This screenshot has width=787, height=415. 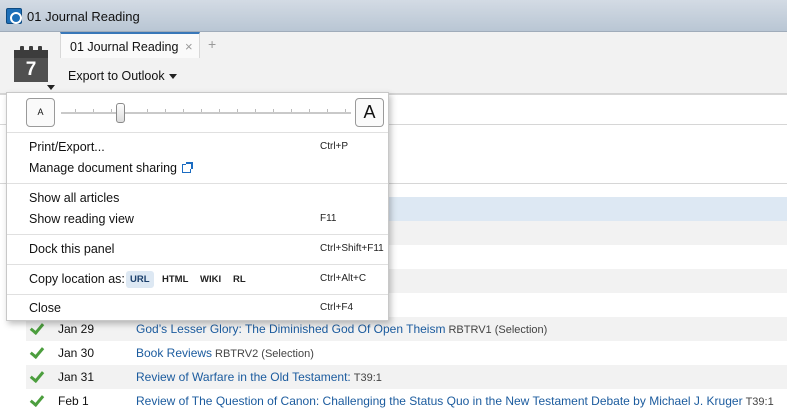 I want to click on calendar-icon: 7, so click(x=31, y=64).